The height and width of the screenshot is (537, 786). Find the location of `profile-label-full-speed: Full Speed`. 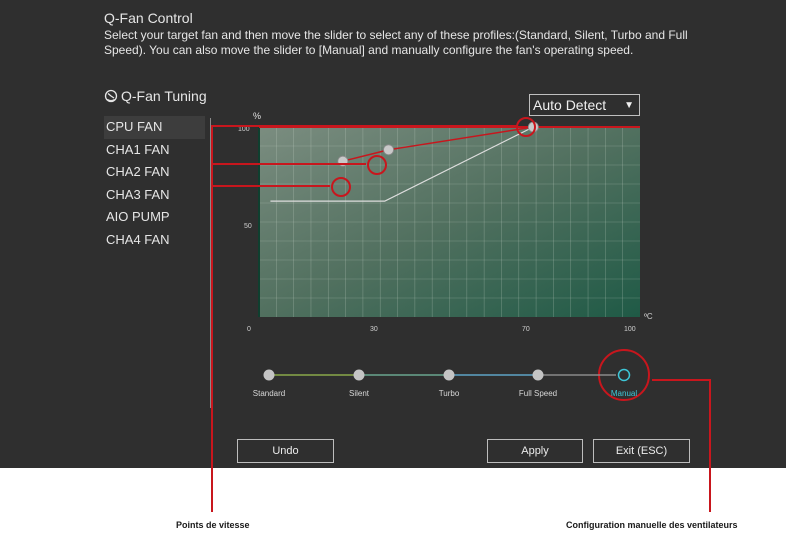

profile-label-full-speed: Full Speed is located at coordinates (538, 393).